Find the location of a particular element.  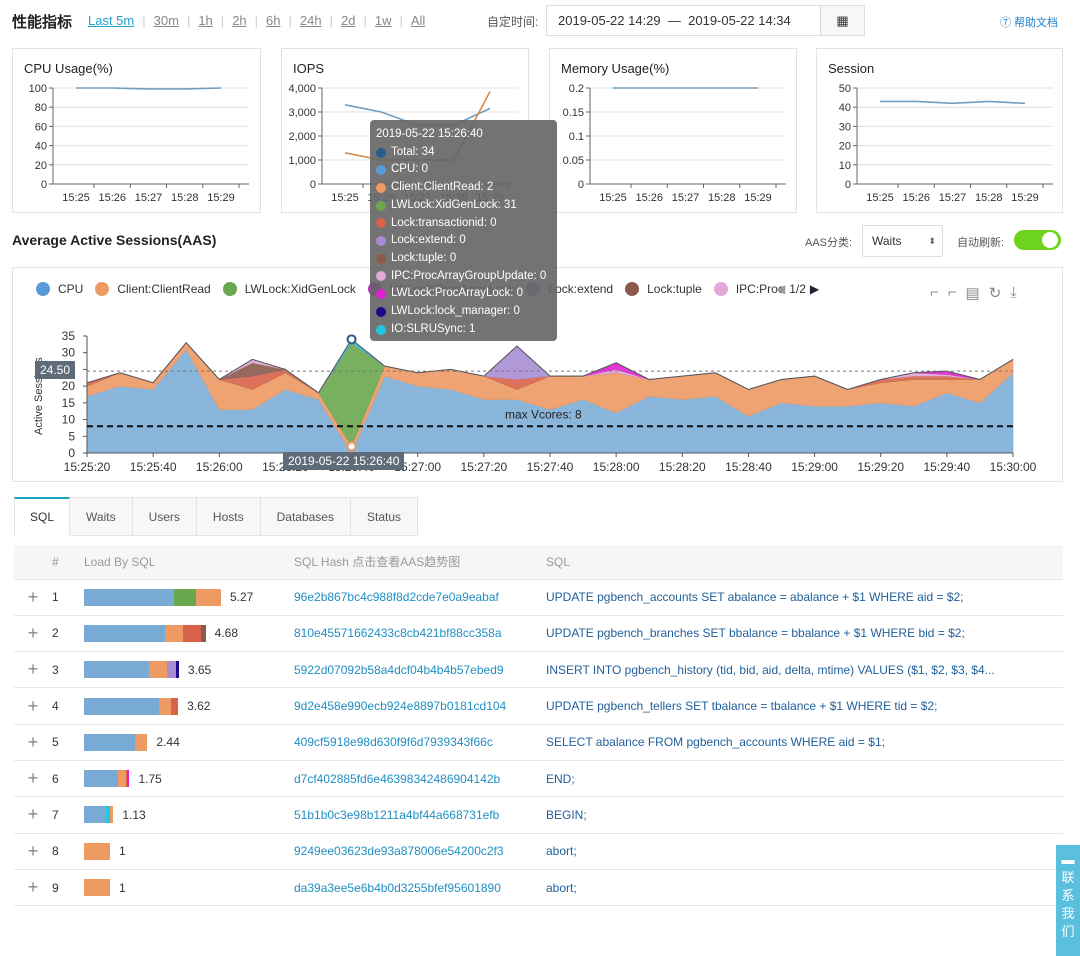

y-tick-label: 20 is located at coordinates (69, 386).